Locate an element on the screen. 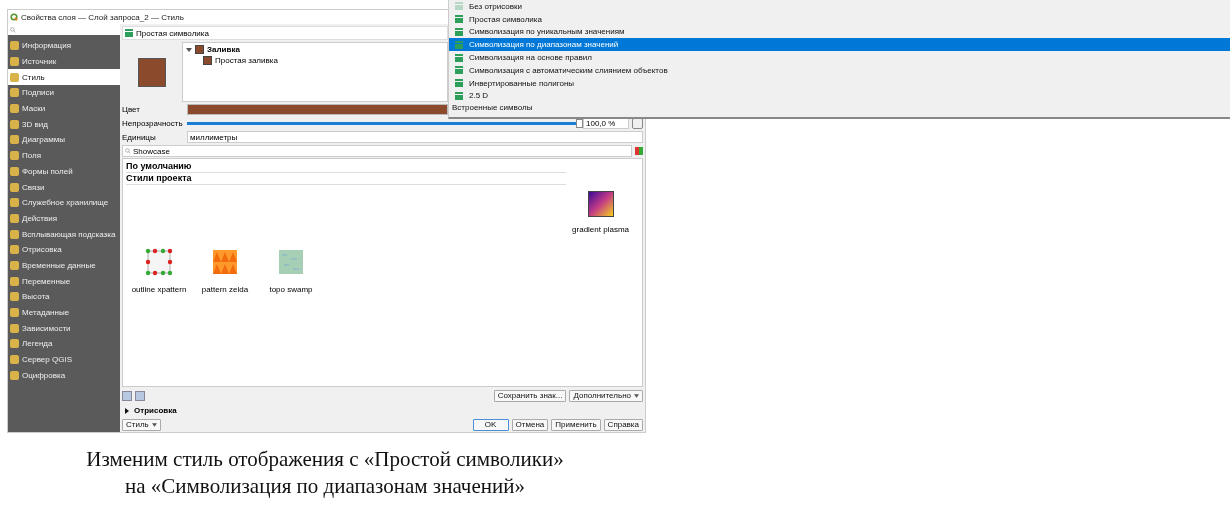 The image size is (1230, 517). sidebar-item: Информация is located at coordinates (64, 46).